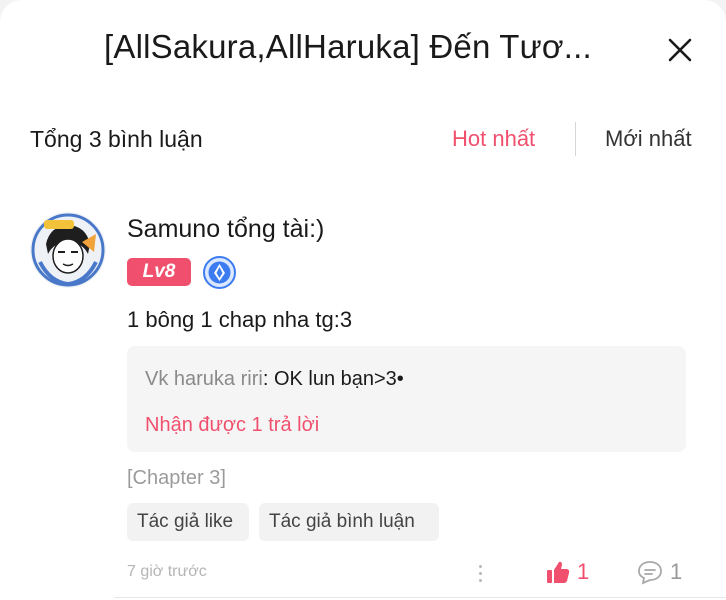  What do you see at coordinates (219, 272) in the screenshot?
I see `tier-badge-icon` at bounding box center [219, 272].